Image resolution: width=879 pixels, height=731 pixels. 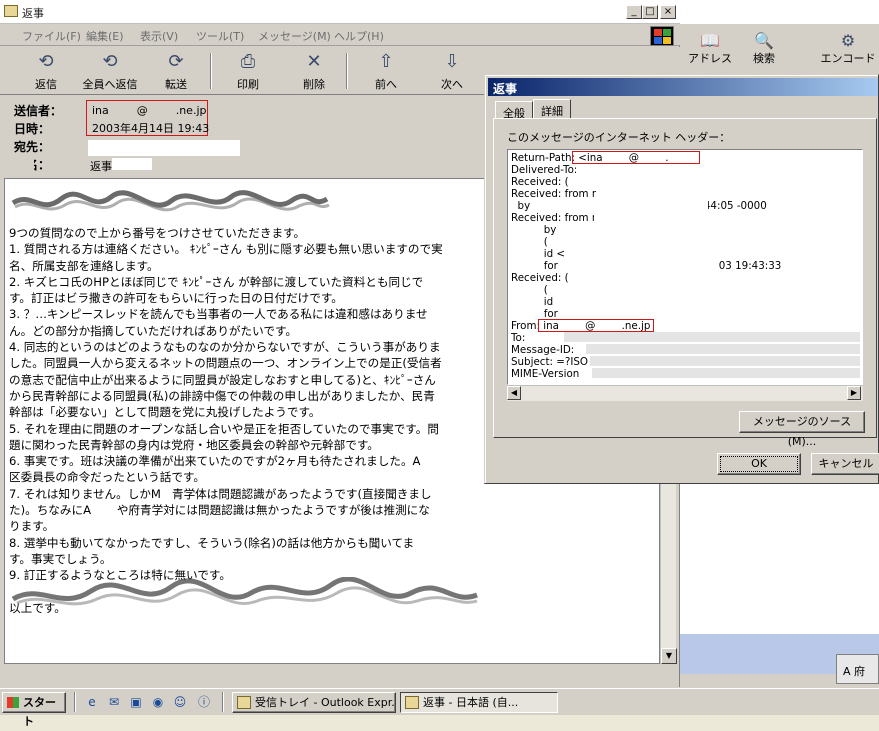 I want to click on date-value: 2003年4月14日 19:43, so click(x=151, y=128).